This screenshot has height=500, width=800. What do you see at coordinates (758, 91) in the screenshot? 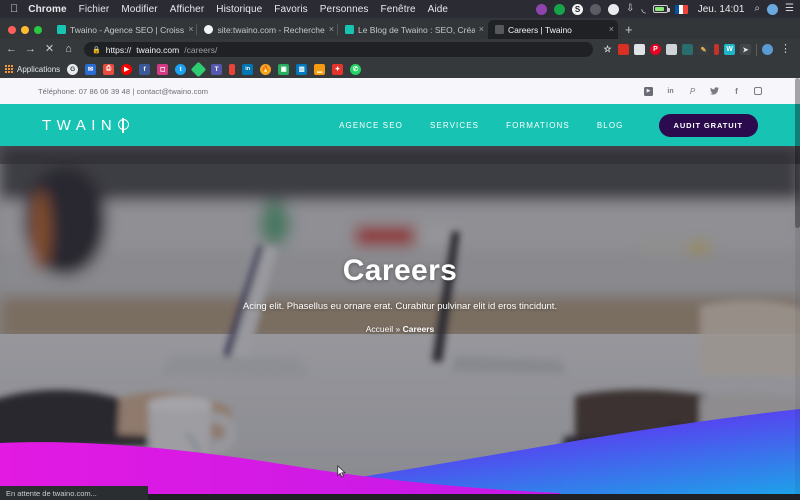
I see `instagram-icon` at bounding box center [758, 91].